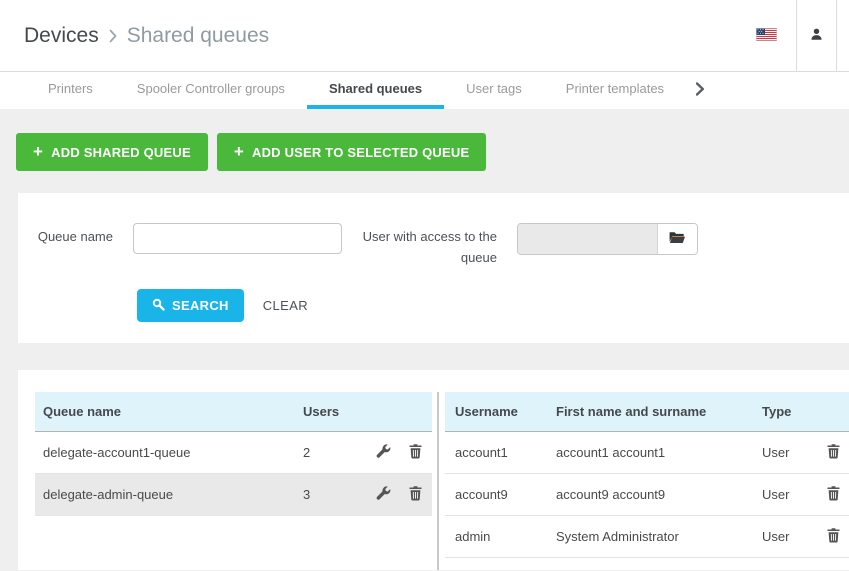  I want to click on queues-table-header: Queue name Users, so click(233, 412).